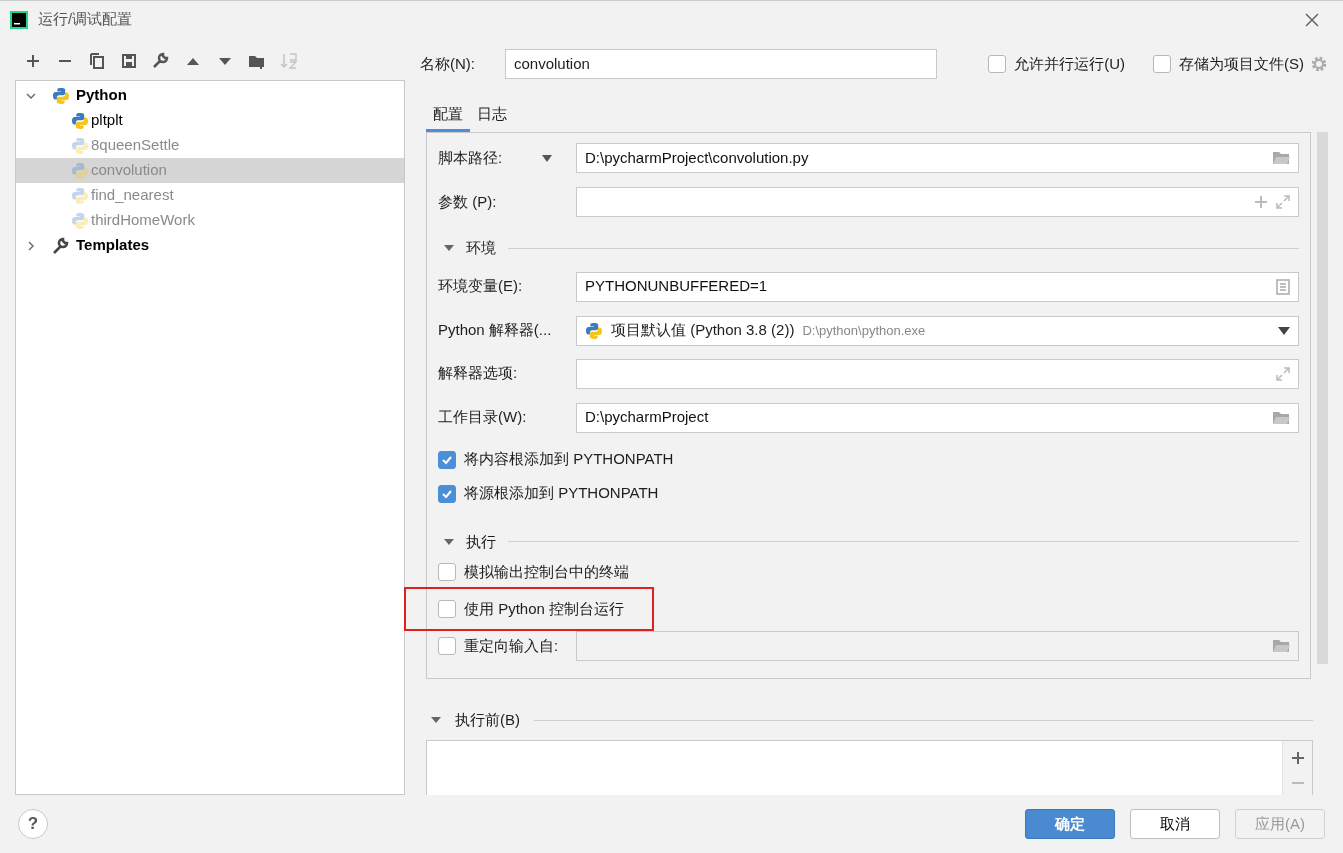 This screenshot has width=1343, height=853. What do you see at coordinates (210, 195) in the screenshot?
I see `tree-item: find_nearest` at bounding box center [210, 195].